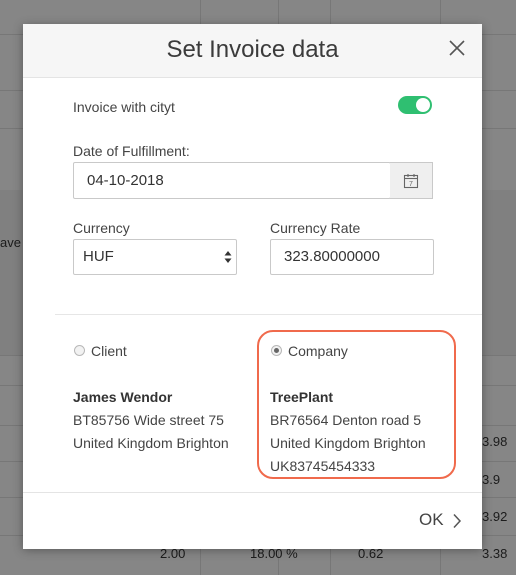 The width and height of the screenshot is (516, 575). I want to click on currency-value: HUF, so click(98, 256).